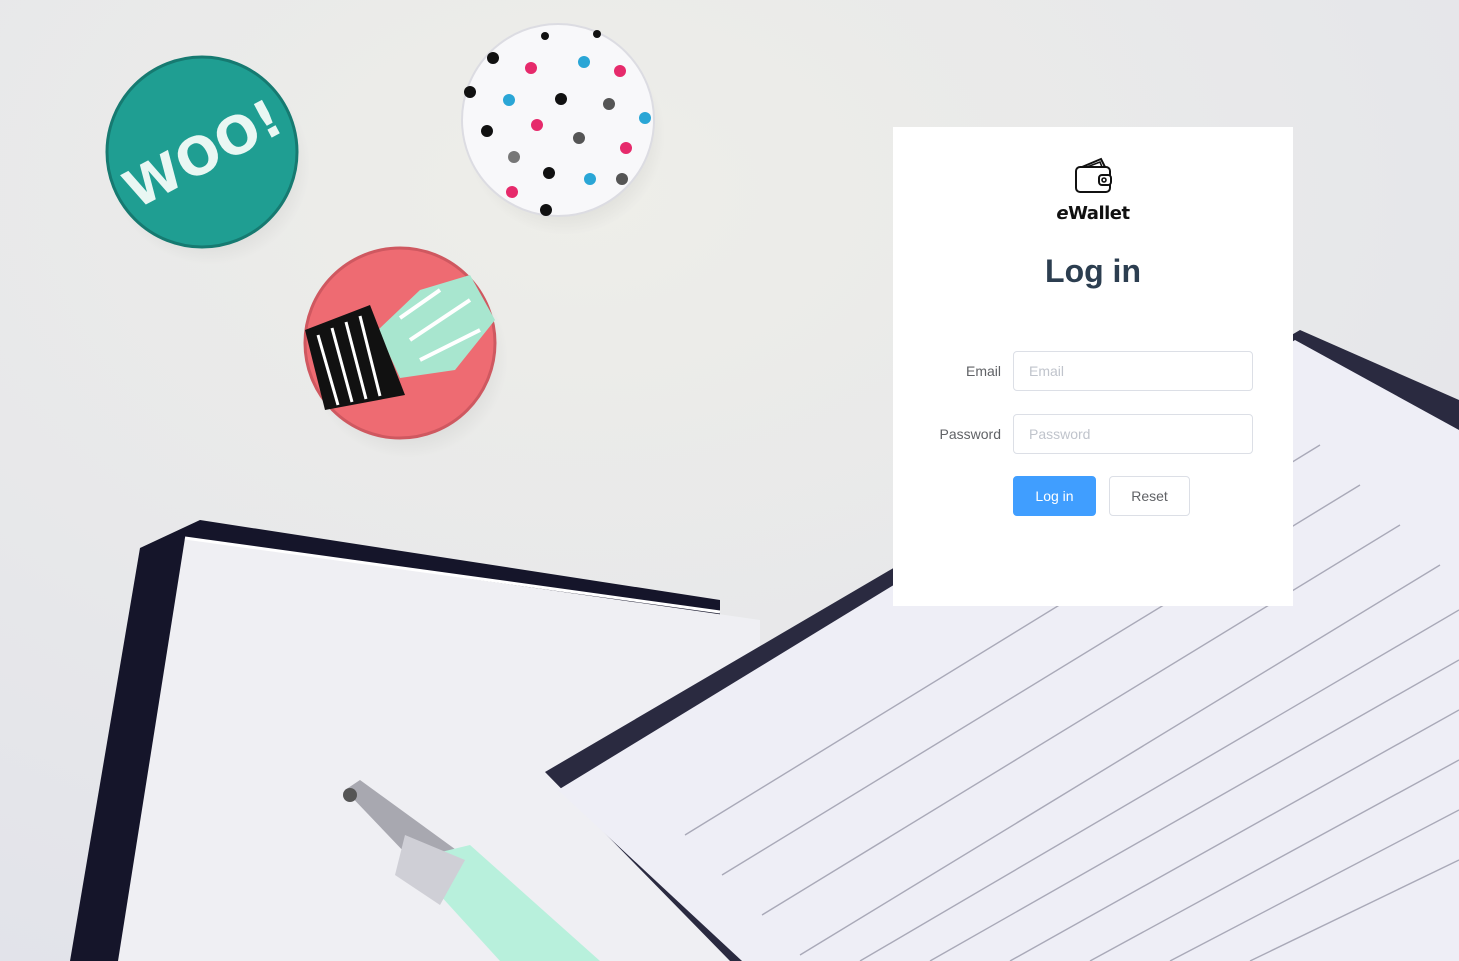 The image size is (1459, 961). Describe the element at coordinates (1149, 496) in the screenshot. I see `reset-button: Reset` at that location.